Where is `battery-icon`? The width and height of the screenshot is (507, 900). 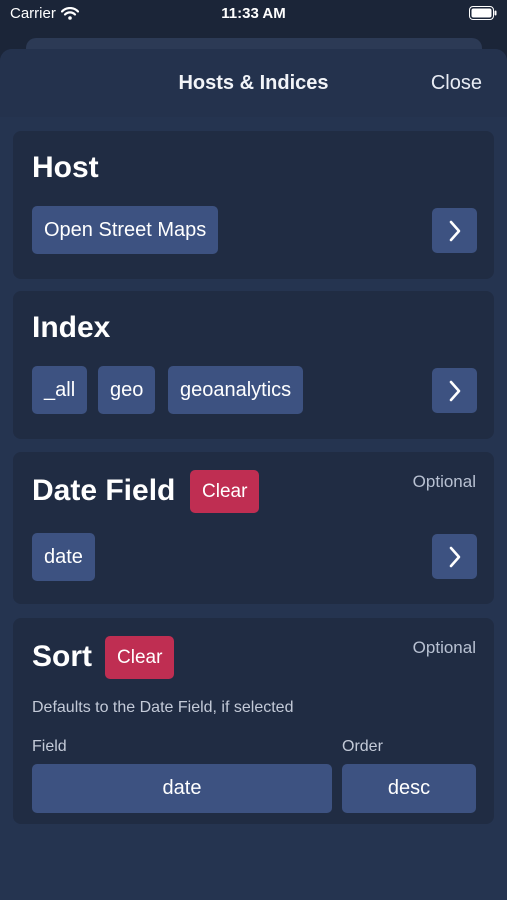 battery-icon is located at coordinates (483, 13).